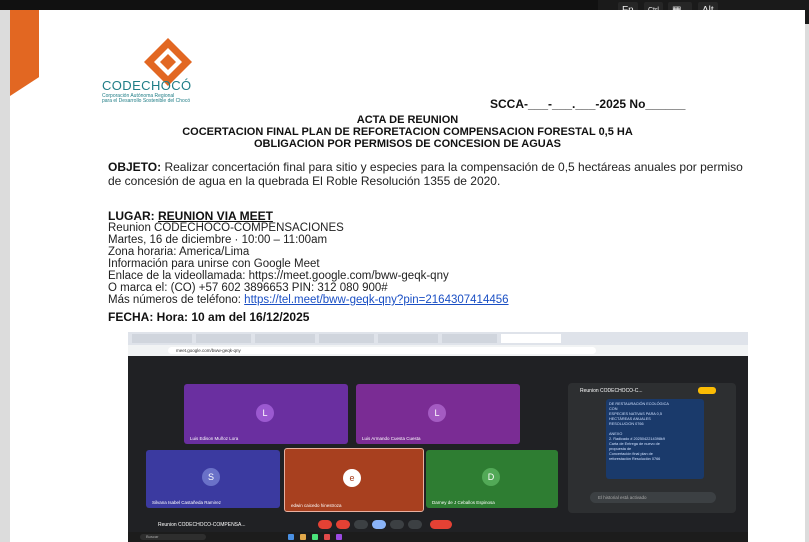  Describe the element at coordinates (361, 524) in the screenshot. I see `captions-icon` at that location.